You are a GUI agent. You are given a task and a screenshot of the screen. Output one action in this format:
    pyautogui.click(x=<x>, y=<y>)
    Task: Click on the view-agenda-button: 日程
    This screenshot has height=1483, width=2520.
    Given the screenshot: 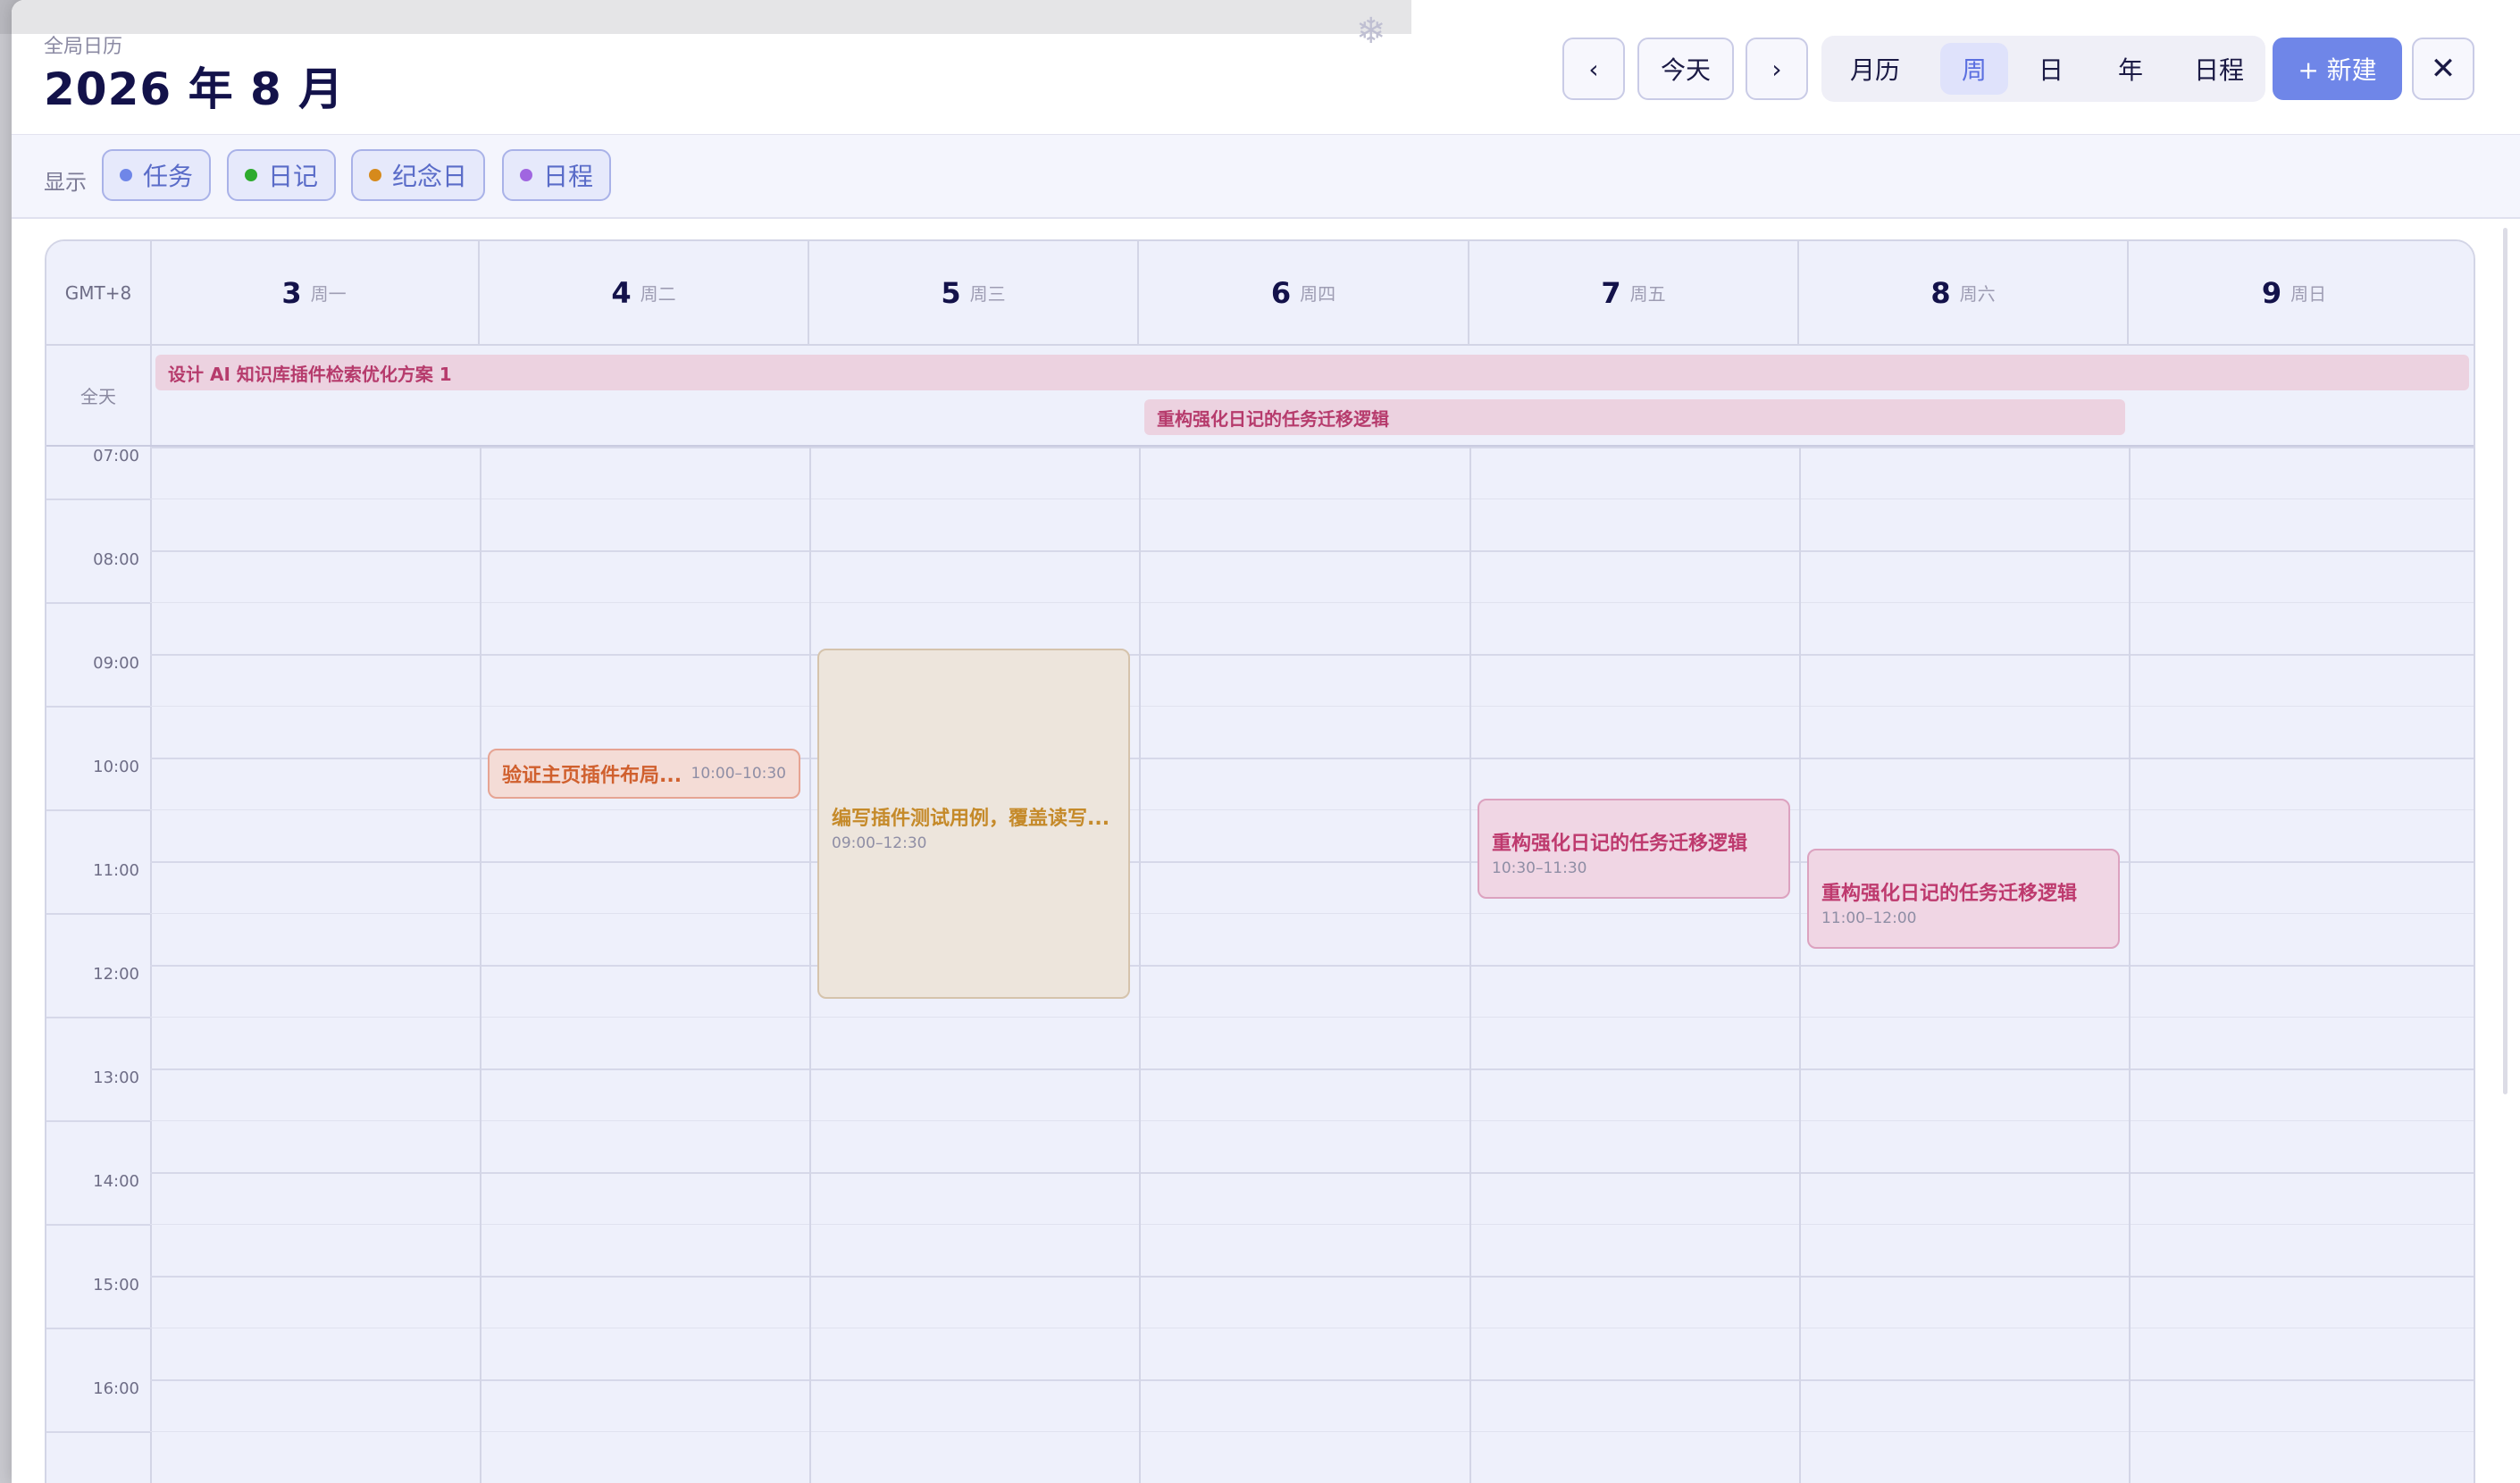 What is the action you would take?
    pyautogui.click(x=2219, y=69)
    